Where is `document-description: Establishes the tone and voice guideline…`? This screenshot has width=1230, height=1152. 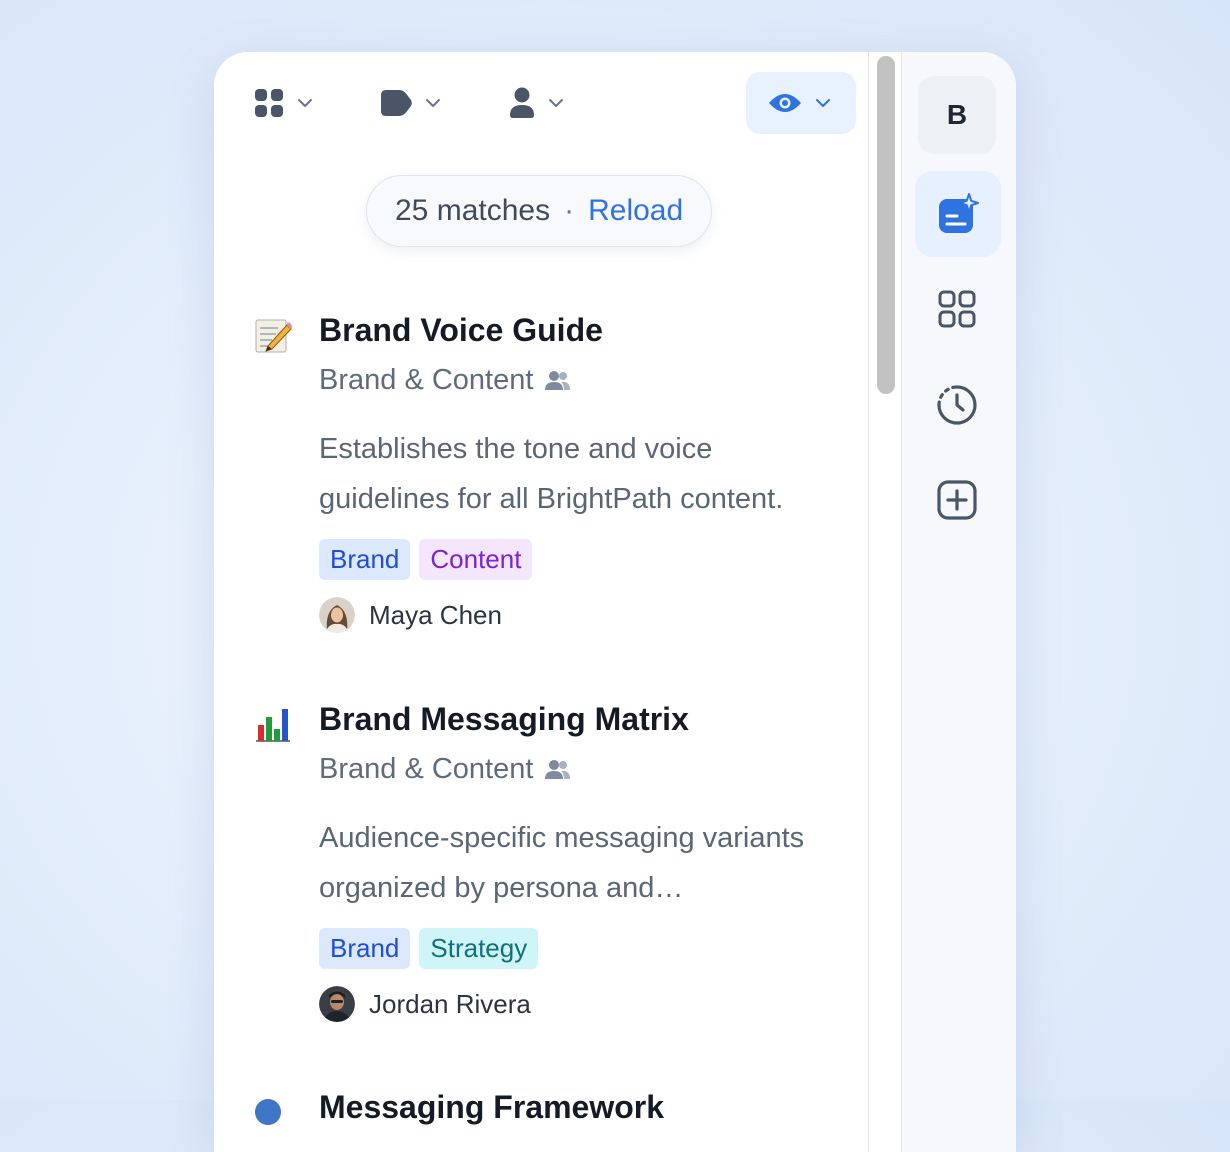 document-description: Establishes the tone and voice guideline… is located at coordinates (551, 474).